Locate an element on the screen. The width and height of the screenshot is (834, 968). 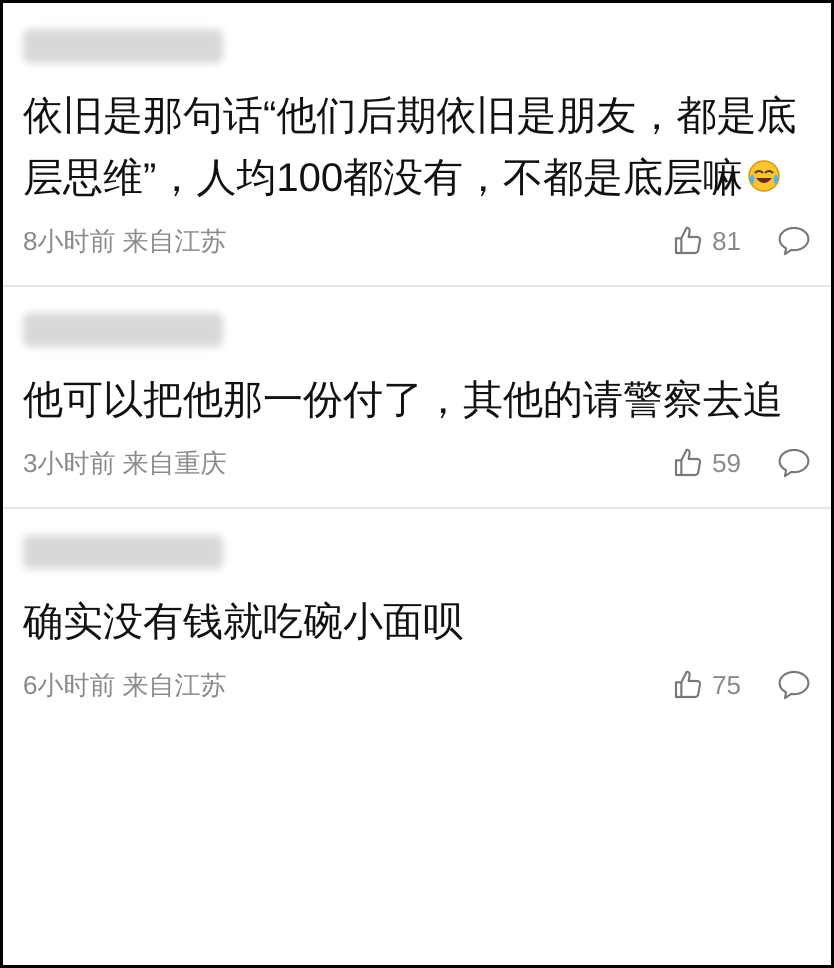
laughing-face-icon is located at coordinates (764, 176).